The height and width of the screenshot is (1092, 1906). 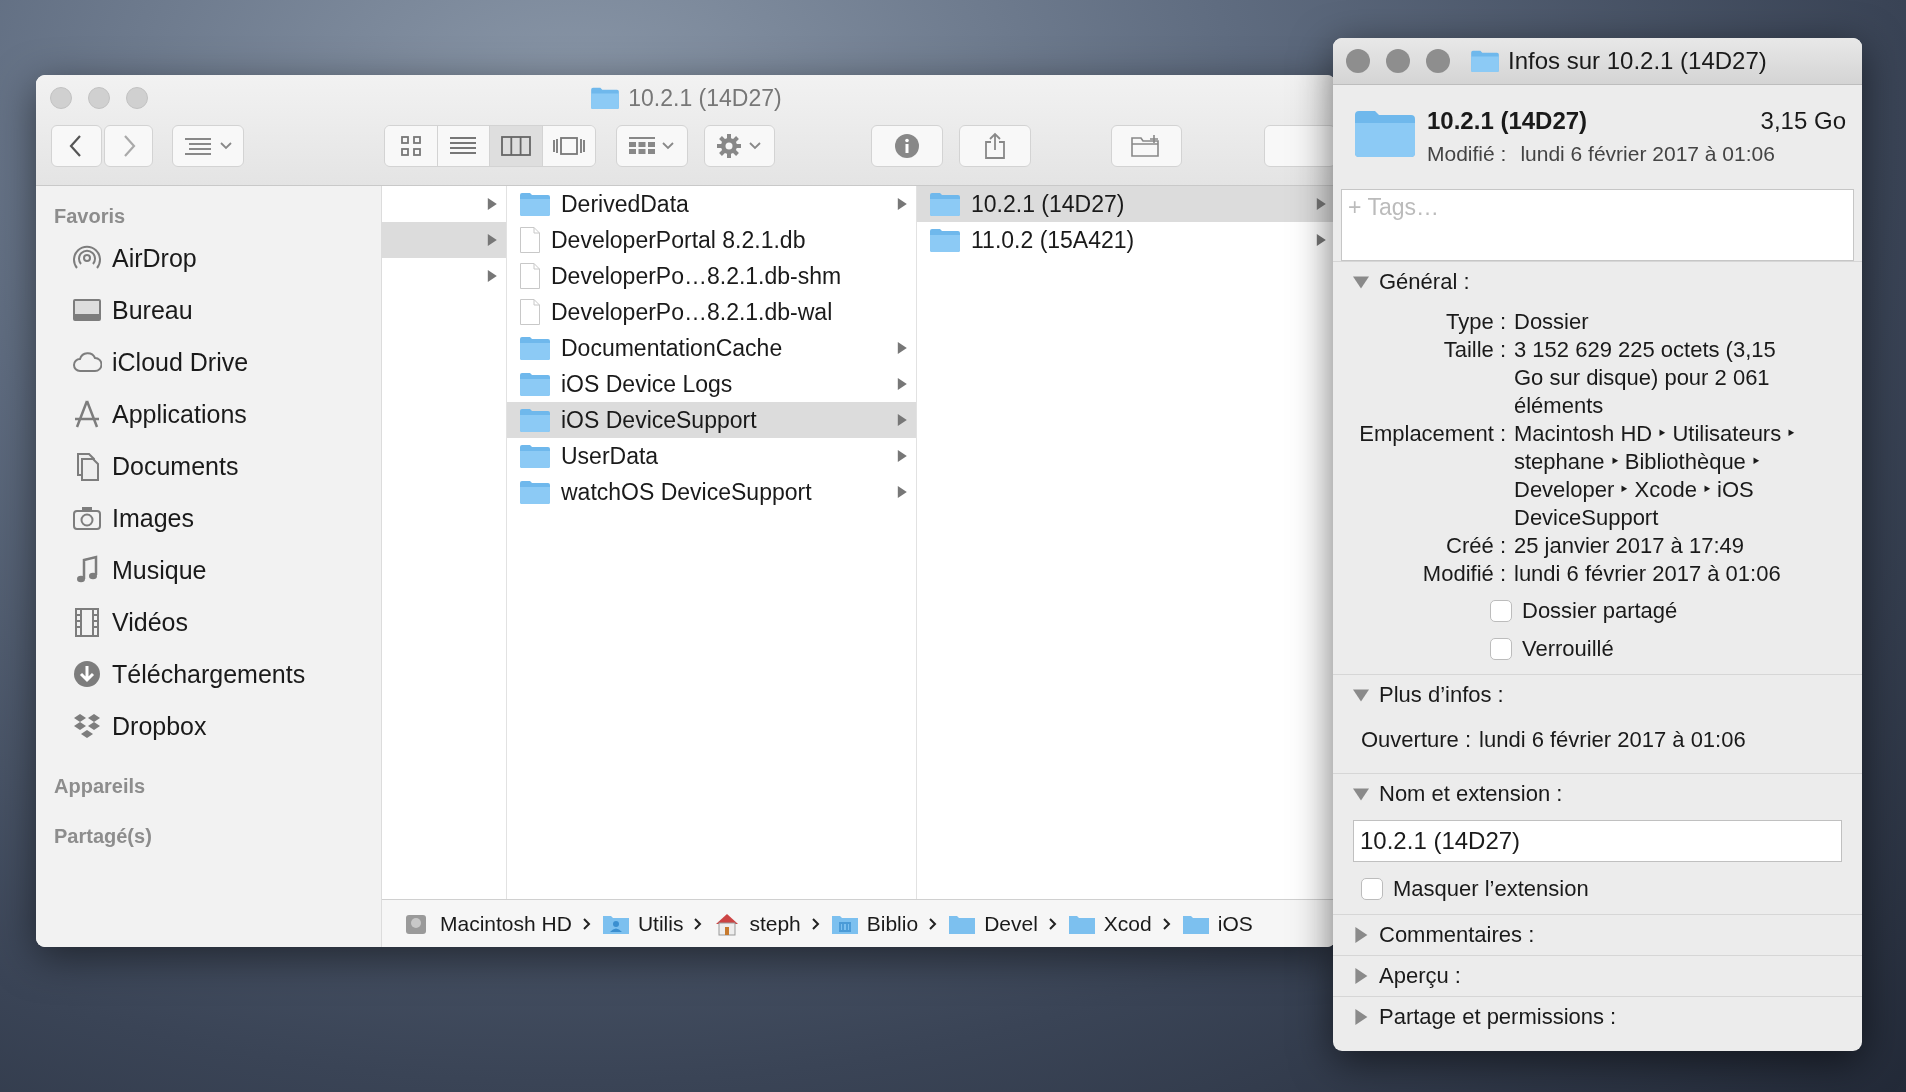 I want to click on share-icon, so click(x=994, y=146).